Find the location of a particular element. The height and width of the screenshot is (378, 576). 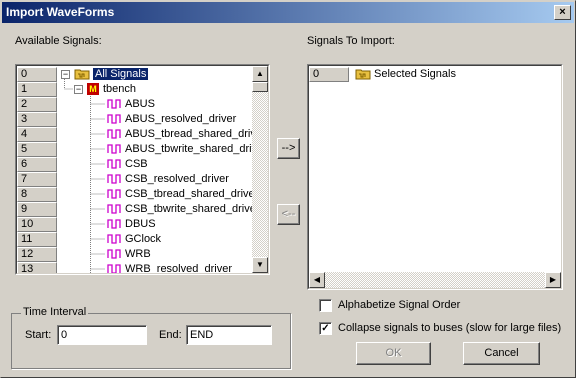

signal-label: ABUS is located at coordinates (140, 104).